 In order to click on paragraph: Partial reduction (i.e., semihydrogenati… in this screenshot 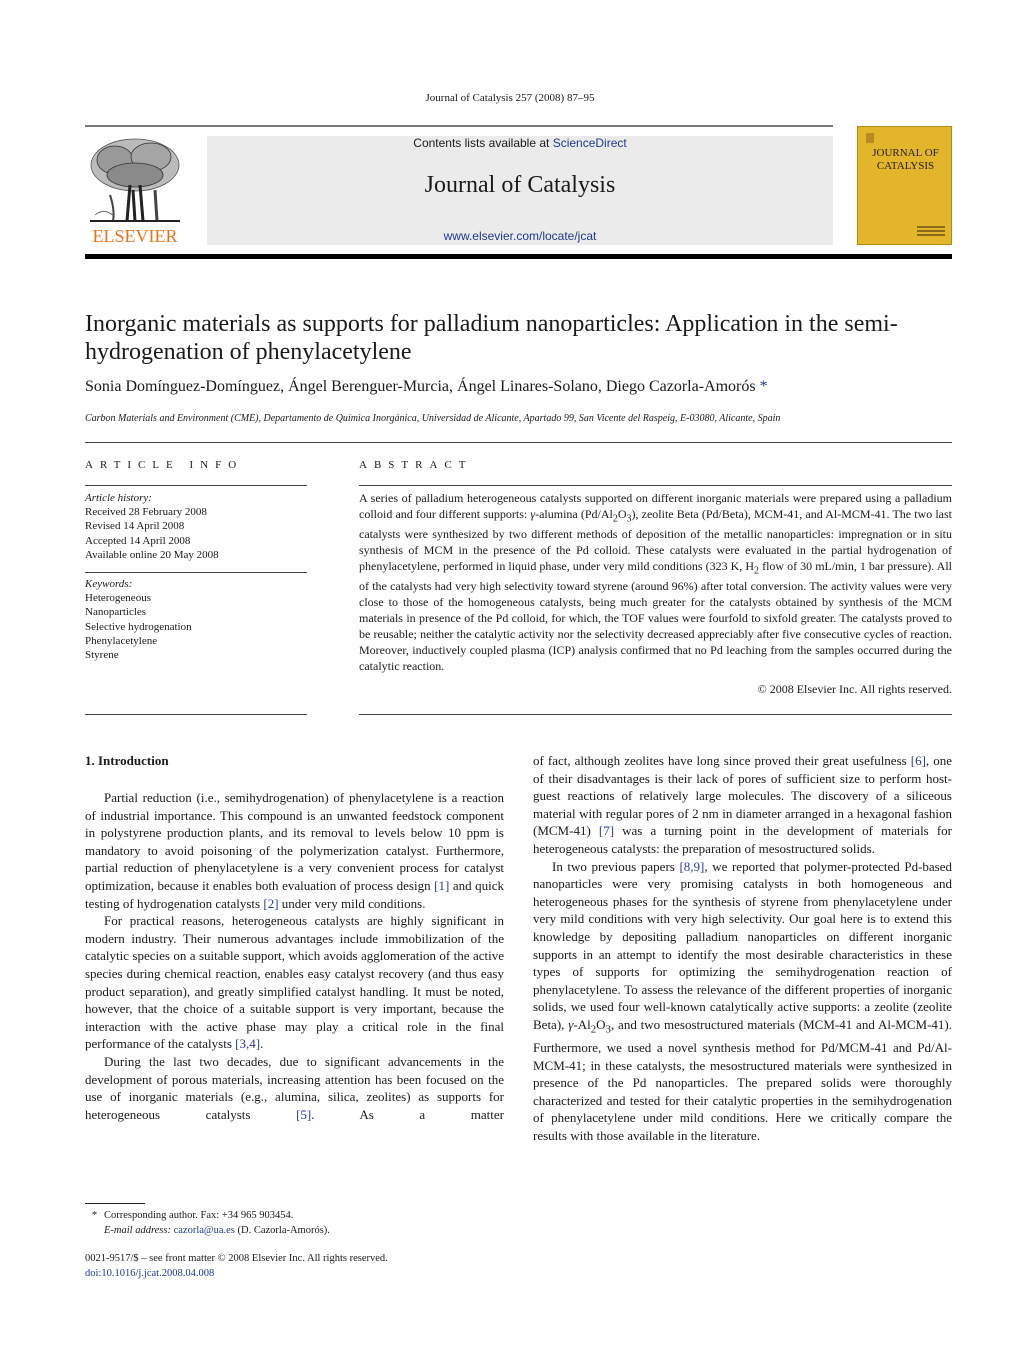, I will do `click(294, 850)`.